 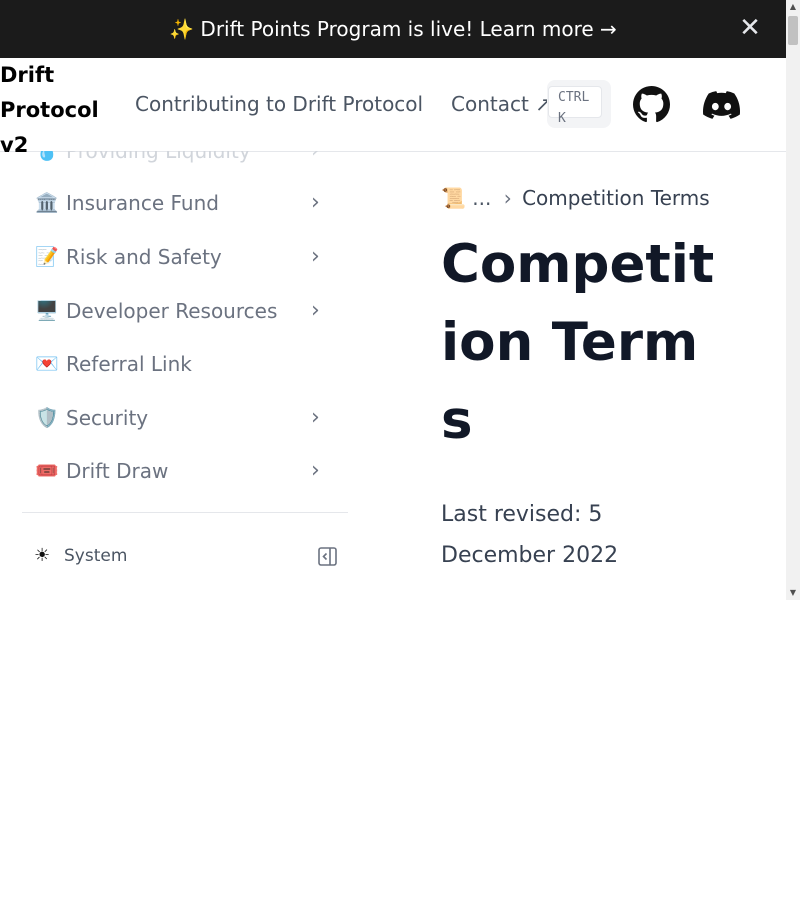 What do you see at coordinates (793, 7) in the screenshot?
I see `scroll-up-arrow-icon: ▲` at bounding box center [793, 7].